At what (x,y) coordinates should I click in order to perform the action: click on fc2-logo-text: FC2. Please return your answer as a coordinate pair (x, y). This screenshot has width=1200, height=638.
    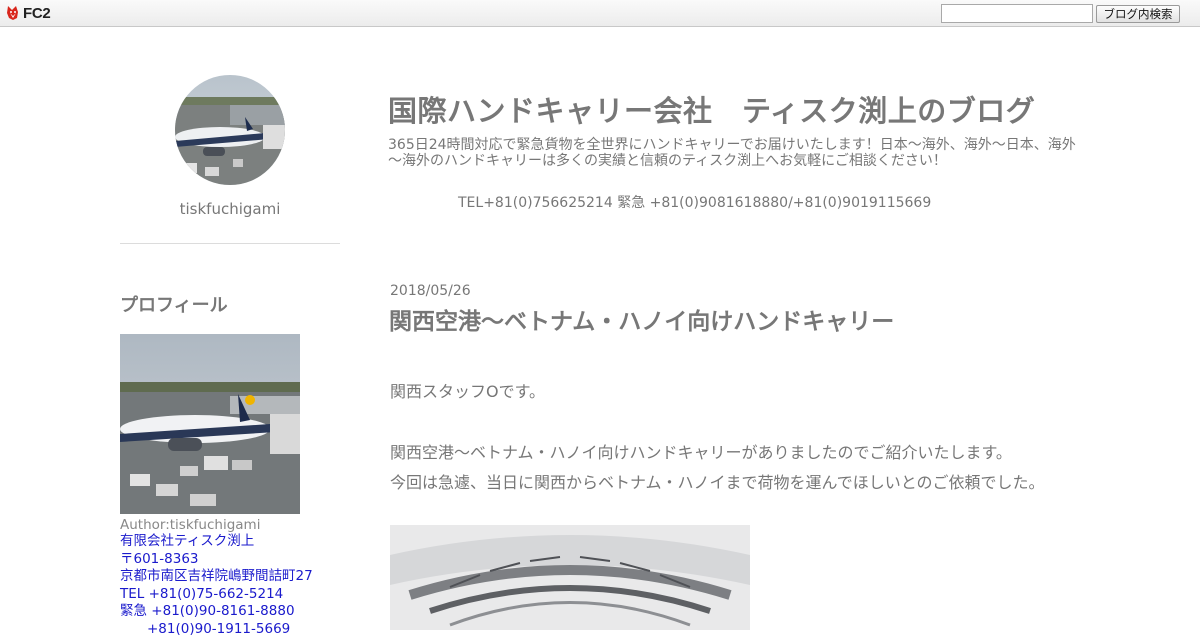
    Looking at the image, I should click on (36, 13).